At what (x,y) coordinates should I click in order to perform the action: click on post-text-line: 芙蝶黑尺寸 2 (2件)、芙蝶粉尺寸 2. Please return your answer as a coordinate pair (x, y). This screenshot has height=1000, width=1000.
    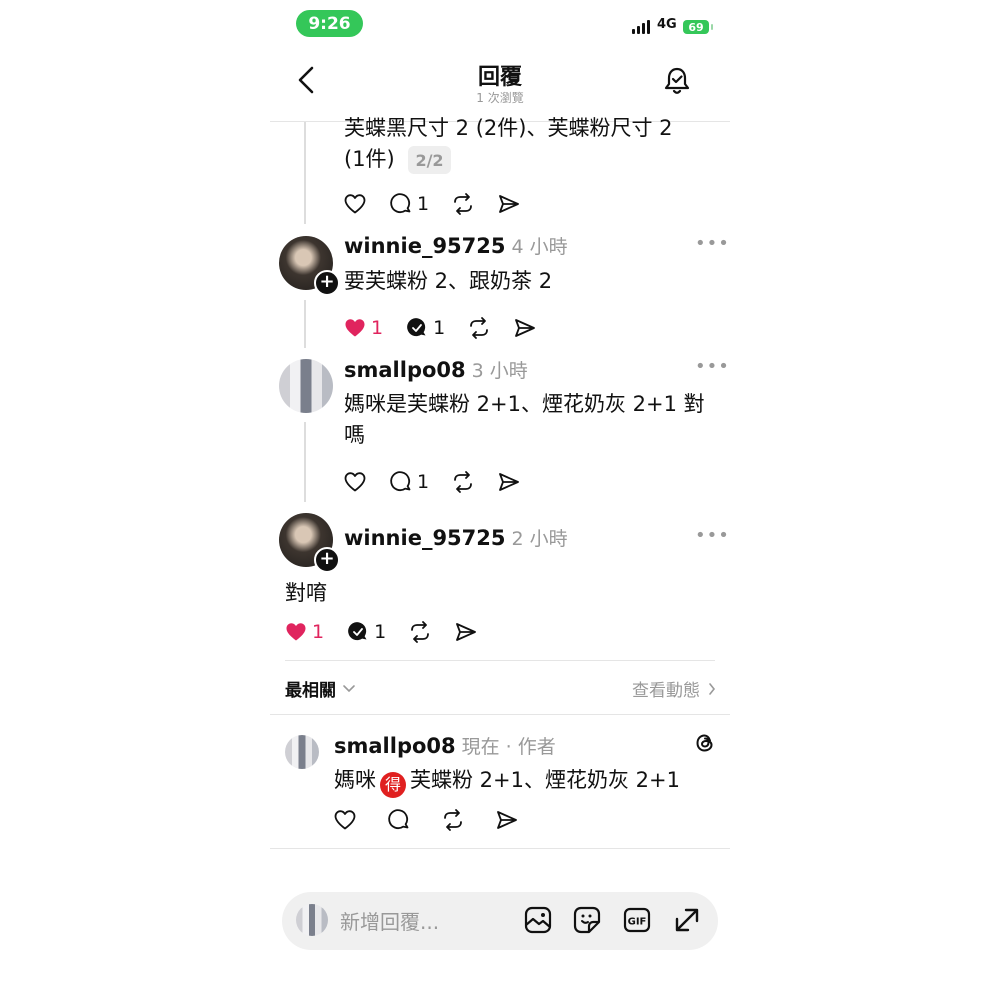
    Looking at the image, I should click on (508, 128).